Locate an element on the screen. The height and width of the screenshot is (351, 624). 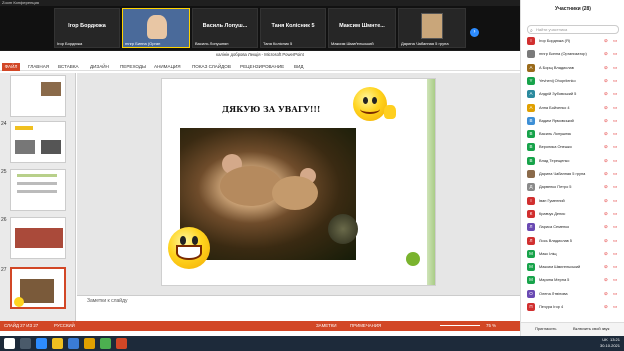
language-indicator: UK is located at coordinates (605, 339).